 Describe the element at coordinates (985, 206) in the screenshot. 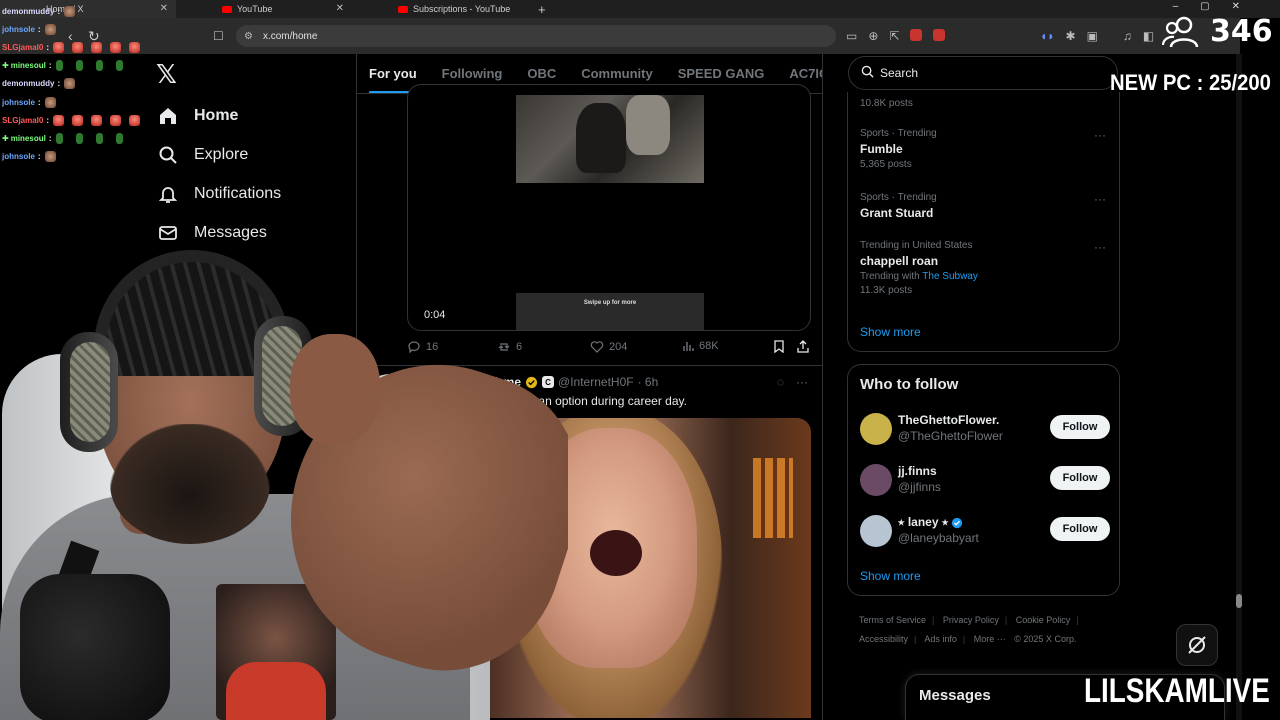

I see `trend-item: Sports · Trending Grant Stuard ···` at that location.